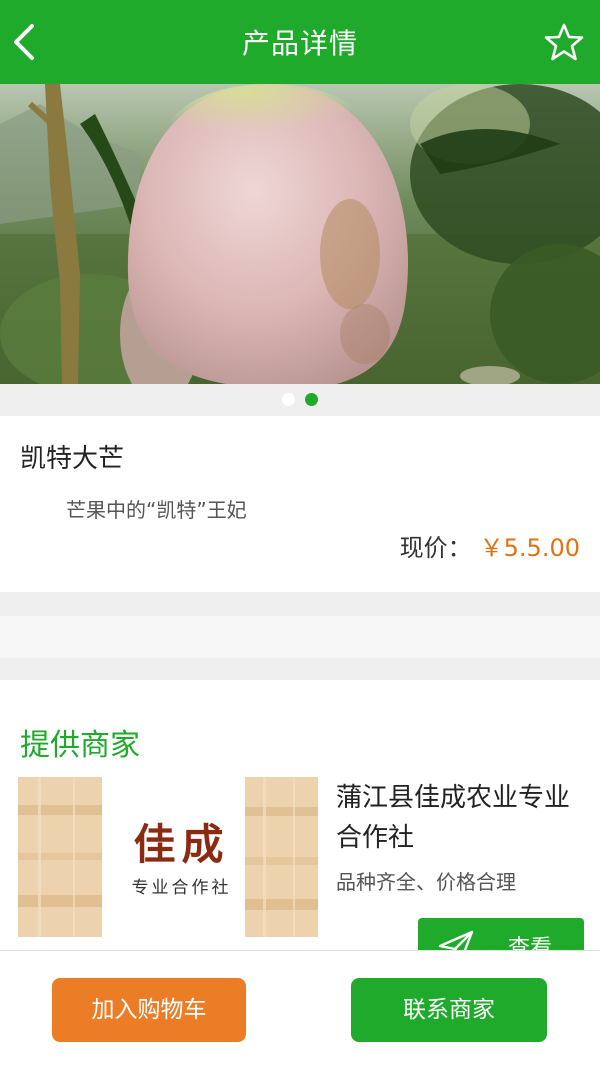 This screenshot has width=600, height=1067. I want to click on logo-subtitle-text: 专业合作社, so click(181, 888).